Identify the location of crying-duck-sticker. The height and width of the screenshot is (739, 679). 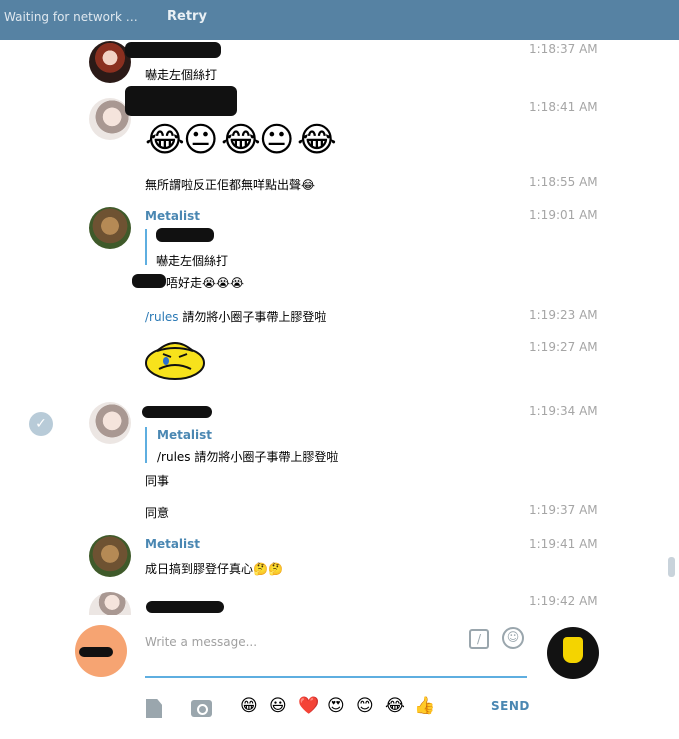
(175, 360).